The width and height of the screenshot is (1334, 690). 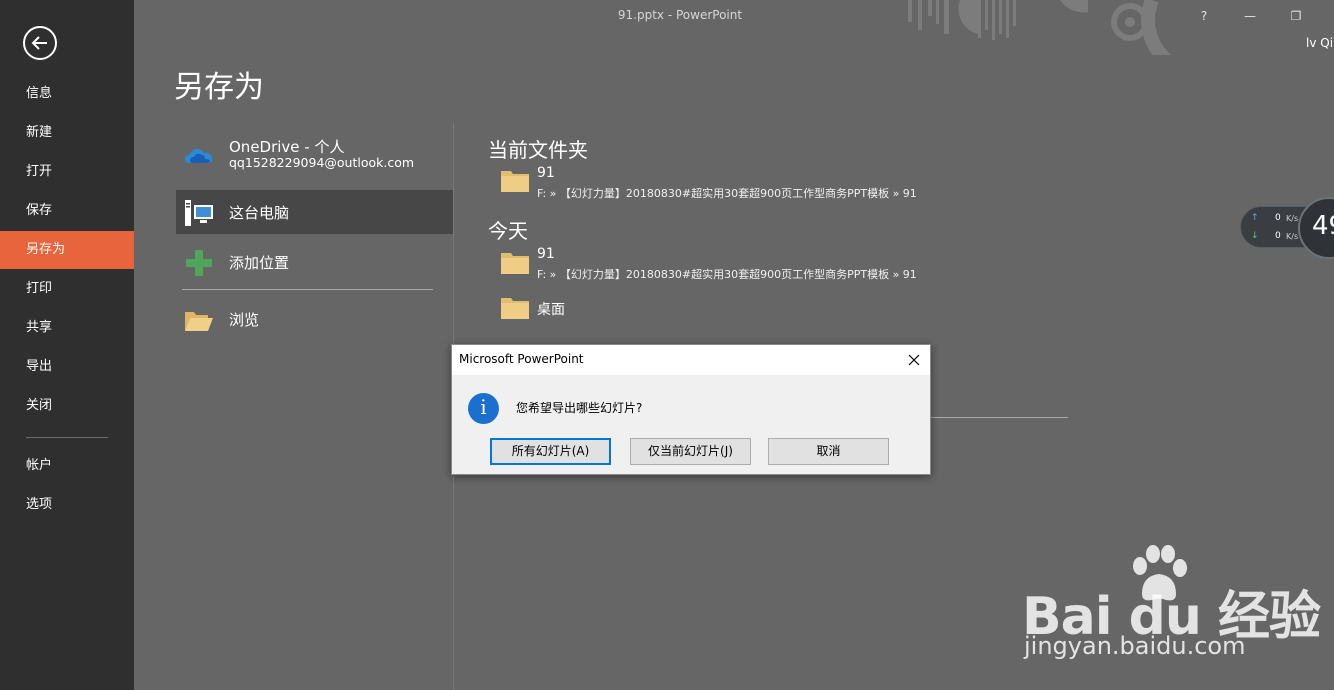 What do you see at coordinates (1292, 236) in the screenshot?
I see `download-unit: K/s` at bounding box center [1292, 236].